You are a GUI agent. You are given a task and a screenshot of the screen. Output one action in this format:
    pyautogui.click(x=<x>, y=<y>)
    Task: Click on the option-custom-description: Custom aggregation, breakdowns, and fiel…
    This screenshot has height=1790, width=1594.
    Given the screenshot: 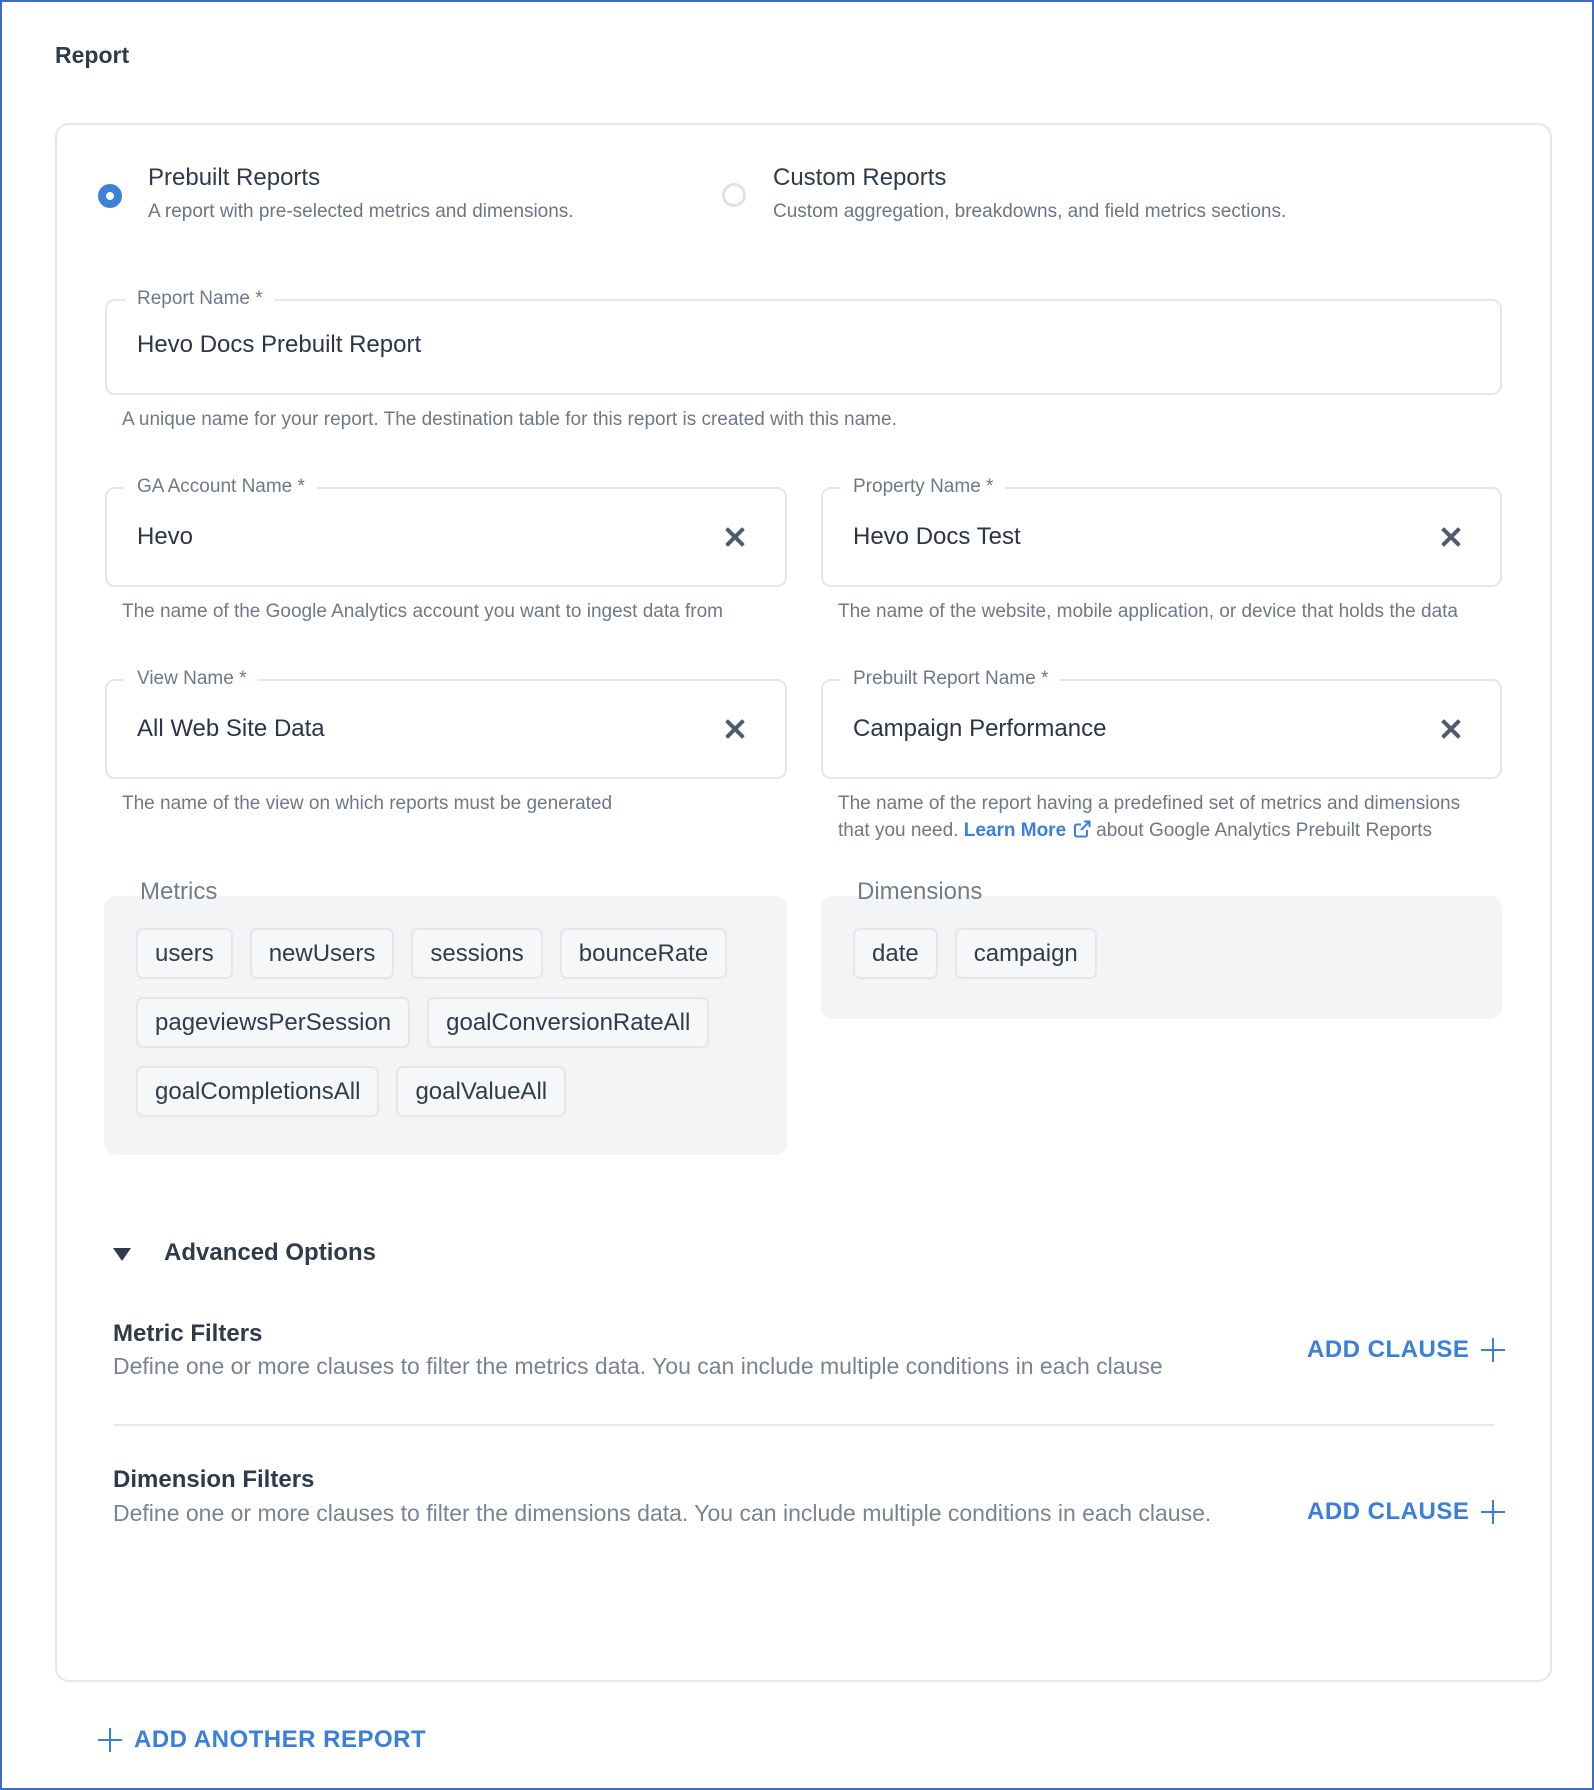 What is the action you would take?
    pyautogui.click(x=1030, y=211)
    